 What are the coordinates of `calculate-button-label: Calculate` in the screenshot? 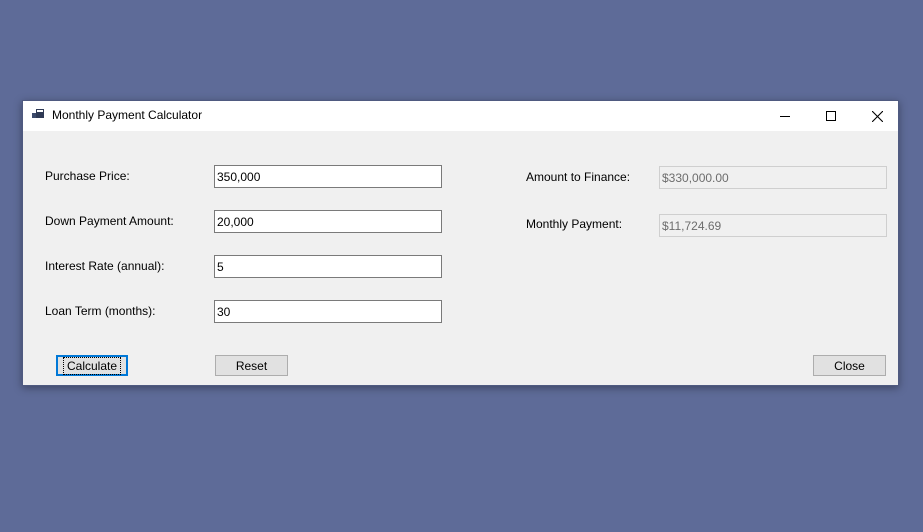 It's located at (92, 365).